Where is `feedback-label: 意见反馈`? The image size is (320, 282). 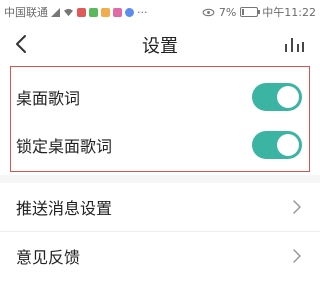 feedback-label: 意见反馈 is located at coordinates (48, 257).